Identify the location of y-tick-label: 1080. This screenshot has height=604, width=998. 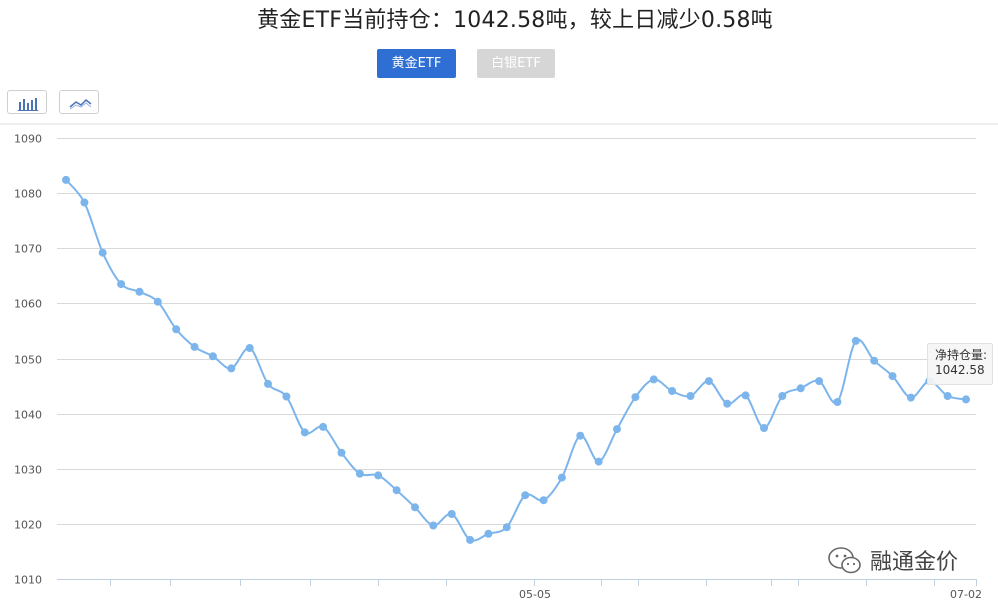
(28, 194).